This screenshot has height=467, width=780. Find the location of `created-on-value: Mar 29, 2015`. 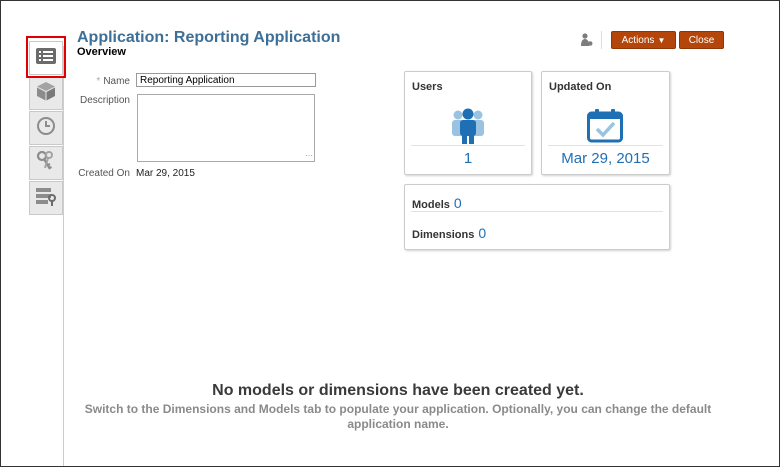

created-on-value: Mar 29, 2015 is located at coordinates (165, 173).